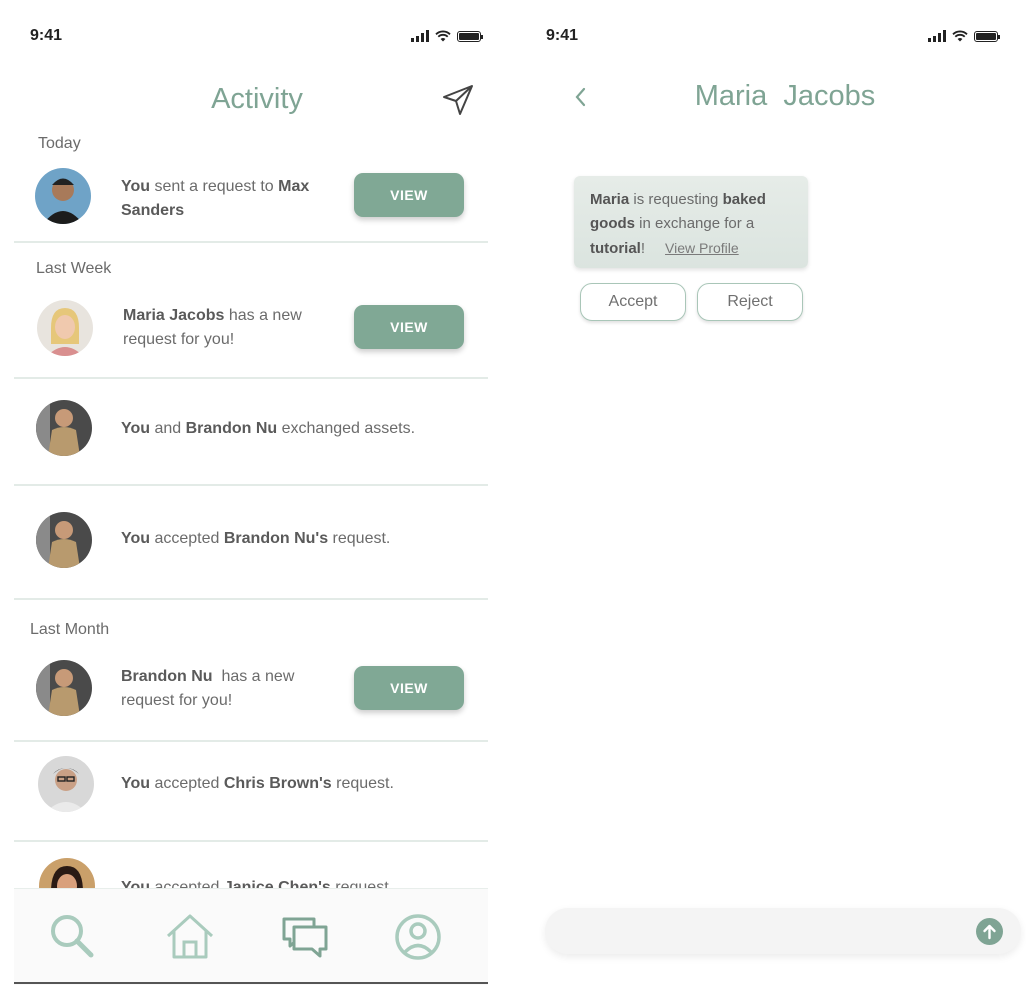 The width and height of the screenshot is (1026, 992). I want to click on activity-message: You accepted Brandon Nu's request., so click(256, 538).